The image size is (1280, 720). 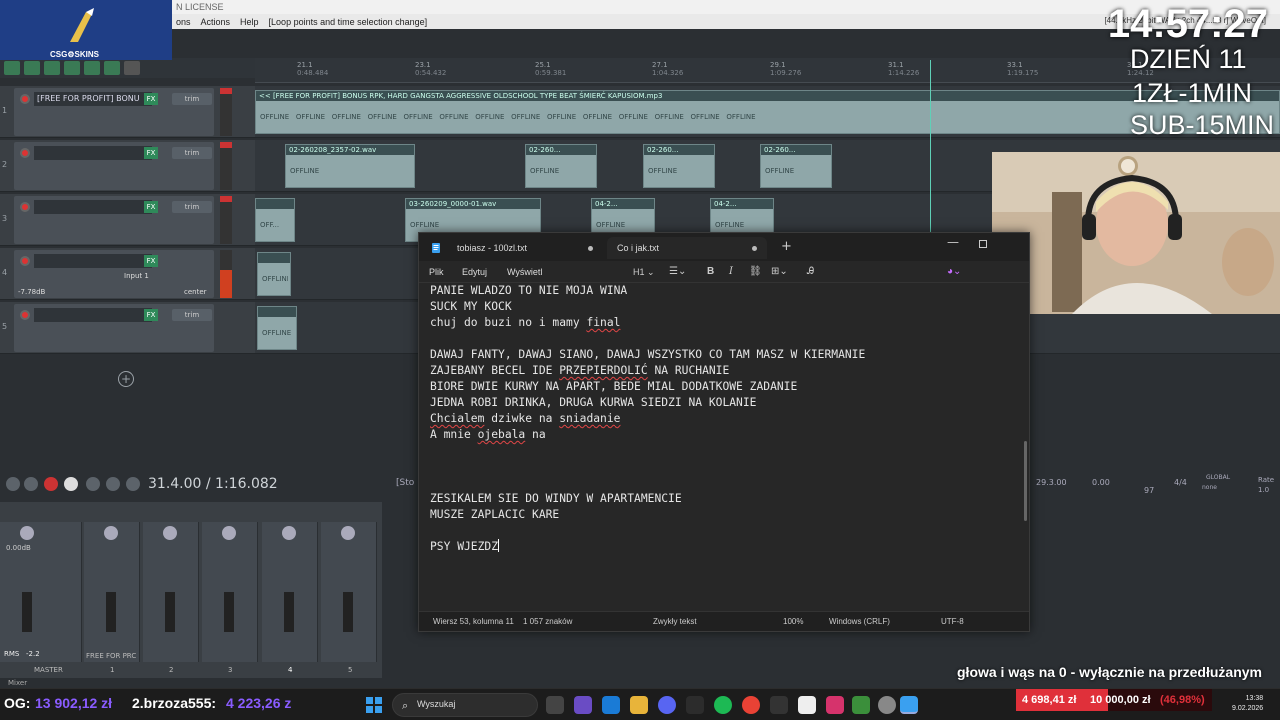 What do you see at coordinates (127, 274) in the screenshot?
I see `track-4: 4 FX -7.78dB Input 1 center` at bounding box center [127, 274].